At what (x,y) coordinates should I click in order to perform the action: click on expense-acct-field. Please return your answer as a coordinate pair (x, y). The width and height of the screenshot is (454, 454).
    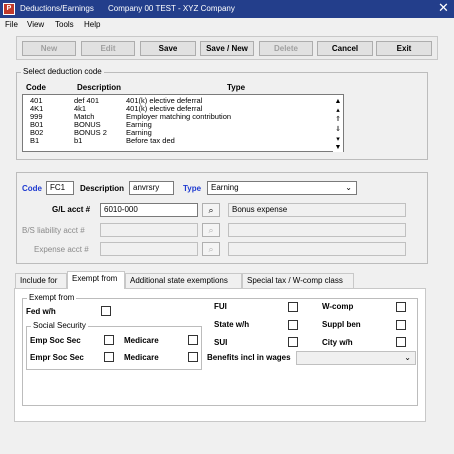
    Looking at the image, I should click on (149, 249).